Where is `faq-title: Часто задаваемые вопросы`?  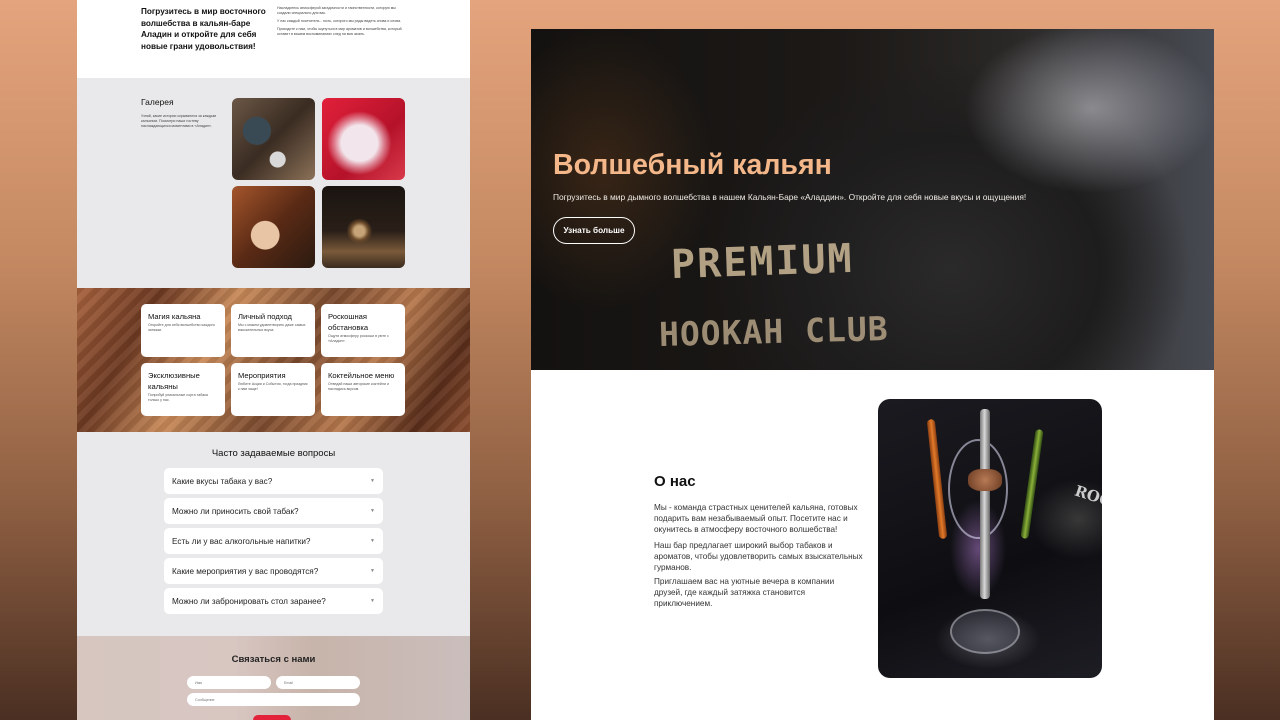 faq-title: Часто задаваемые вопросы is located at coordinates (273, 453).